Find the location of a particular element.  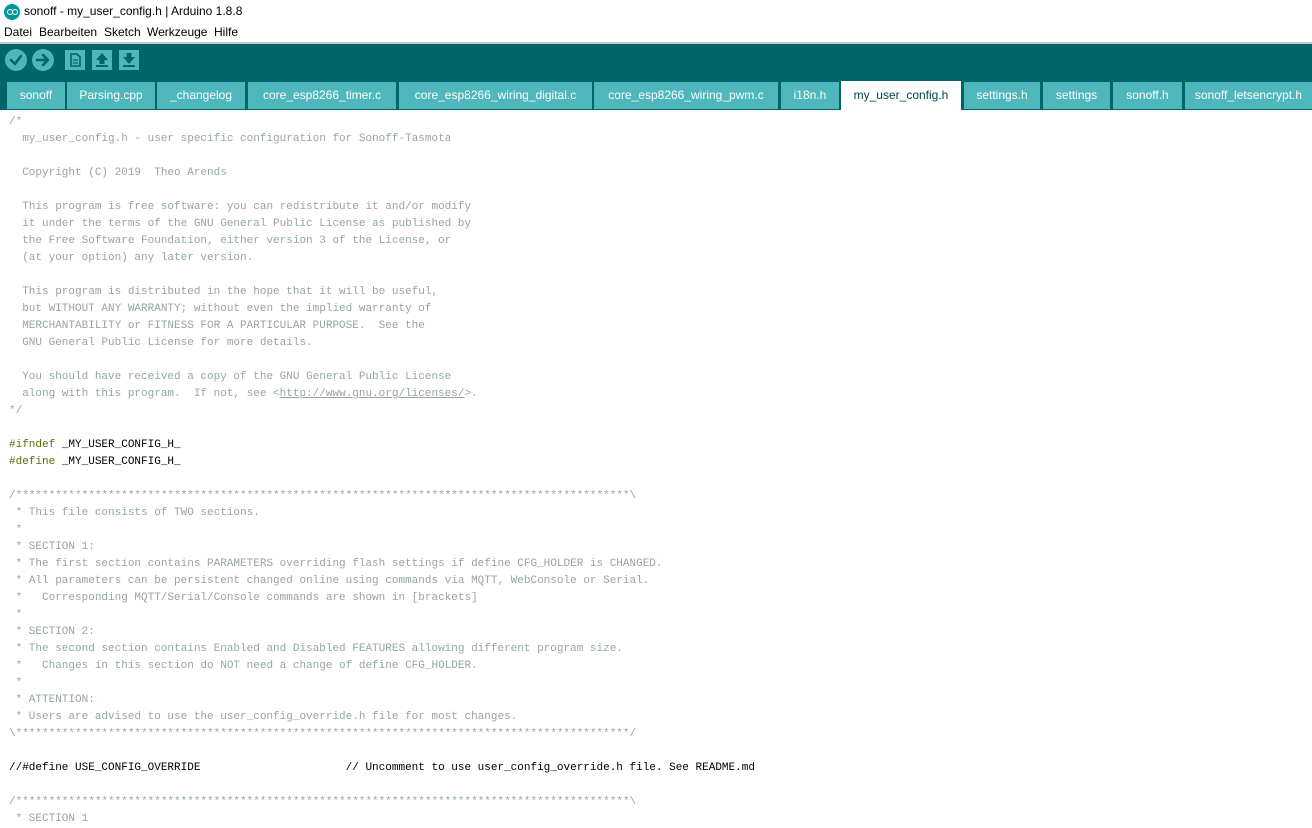

menu-bar: Datei Bearbeiten Sketch Werkzeuge Hilfe is located at coordinates (656, 33).